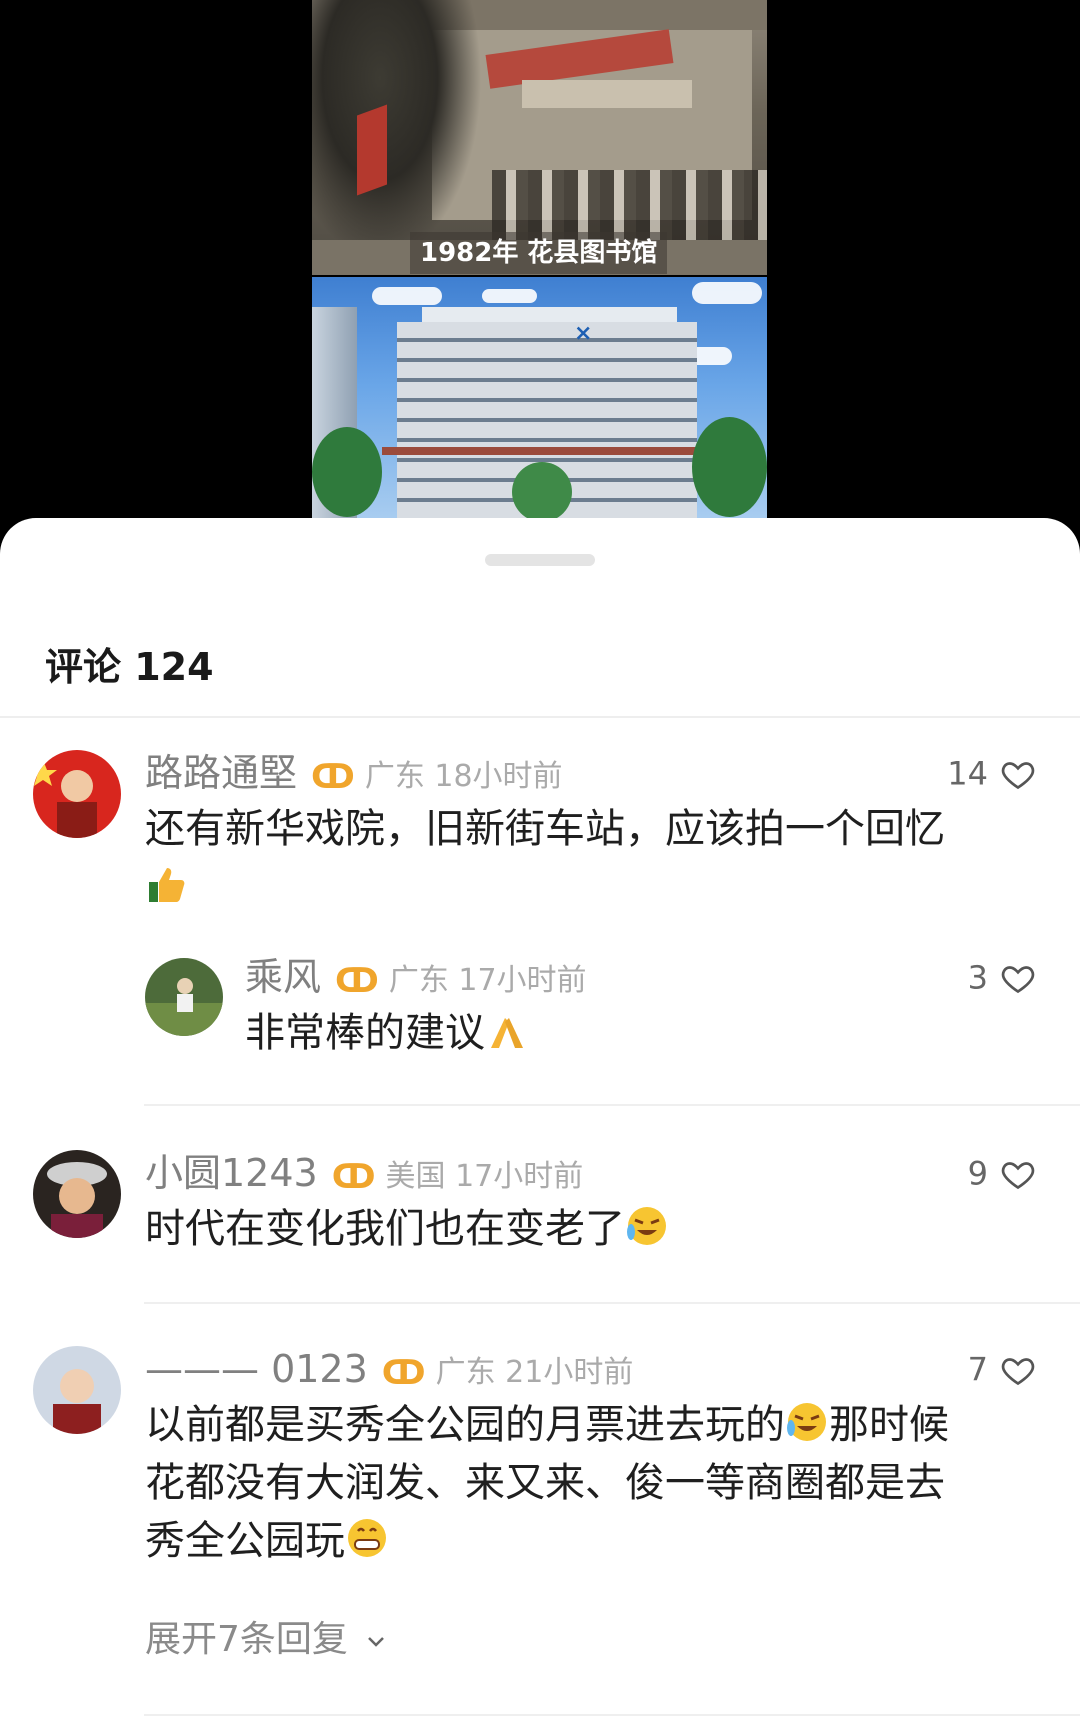 This screenshot has width=1080, height=1734. I want to click on photo-caption: 1982年 花县图书馆, so click(539, 253).